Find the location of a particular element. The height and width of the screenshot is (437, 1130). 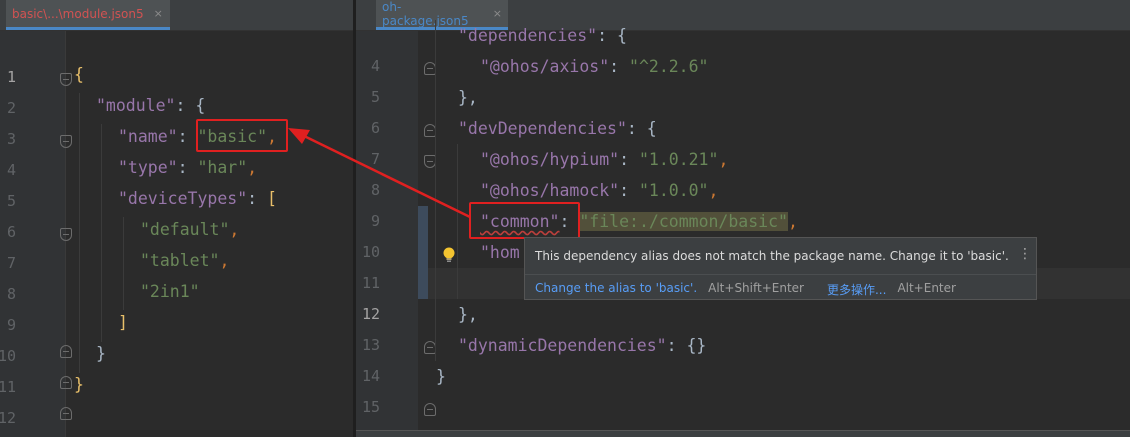

code-line-15: } is located at coordinates (441, 376).